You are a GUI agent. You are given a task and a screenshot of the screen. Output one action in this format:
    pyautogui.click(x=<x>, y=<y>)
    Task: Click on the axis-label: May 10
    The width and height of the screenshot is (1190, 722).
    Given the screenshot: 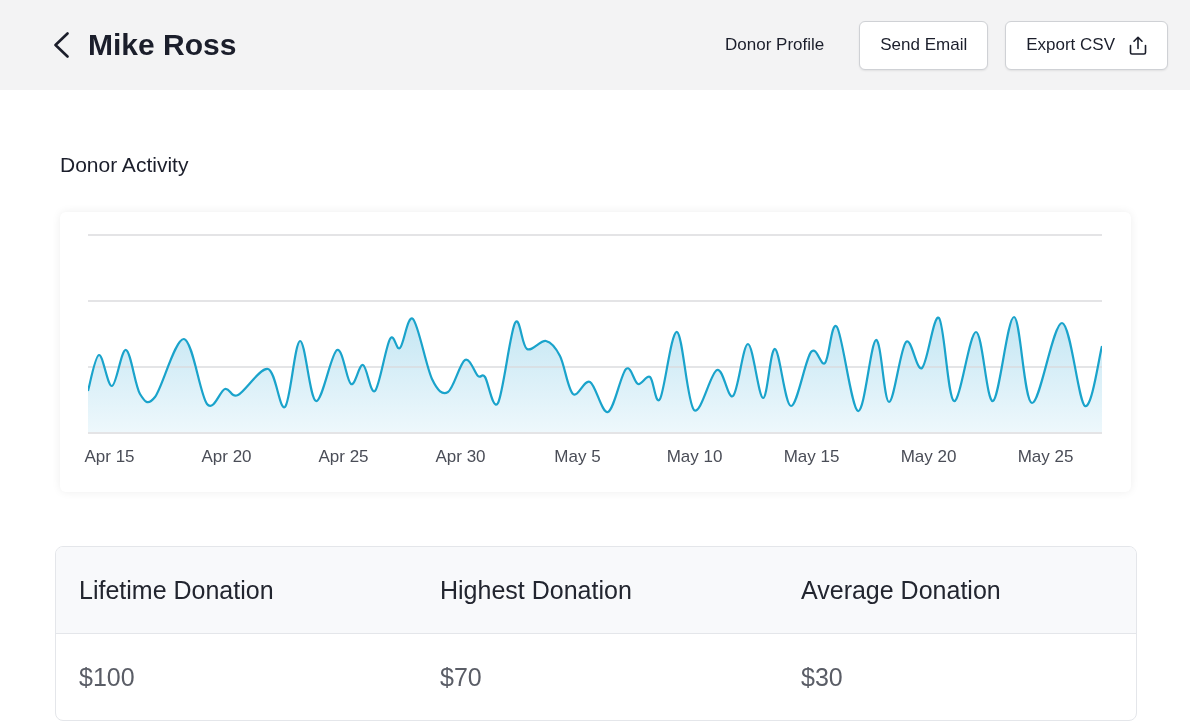 What is the action you would take?
    pyautogui.click(x=694, y=457)
    